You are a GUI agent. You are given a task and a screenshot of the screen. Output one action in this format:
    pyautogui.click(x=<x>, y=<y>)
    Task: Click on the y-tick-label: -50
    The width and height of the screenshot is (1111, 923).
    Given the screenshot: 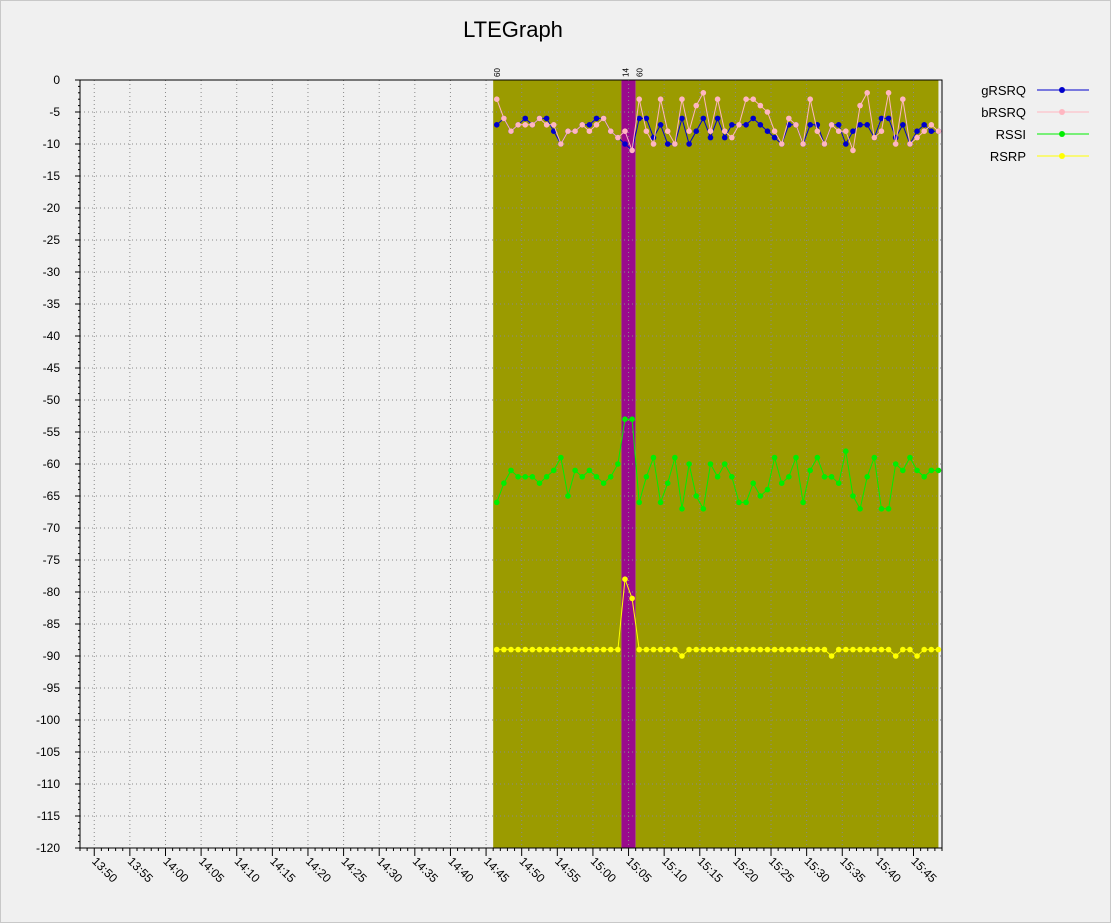 What is the action you would take?
    pyautogui.click(x=52, y=400)
    